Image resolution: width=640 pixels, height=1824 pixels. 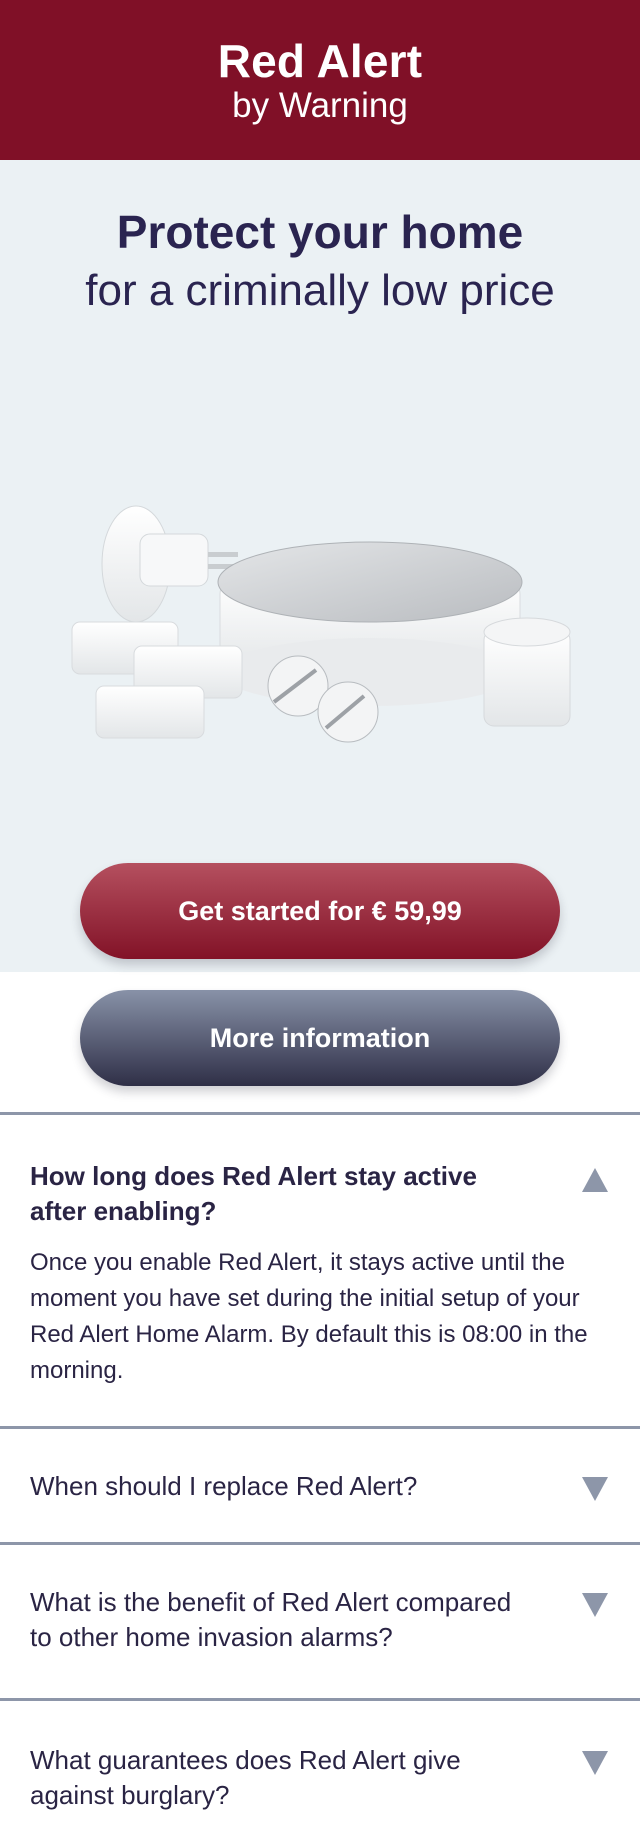 What do you see at coordinates (320, 61) in the screenshot?
I see `brand-title: Red Alert` at bounding box center [320, 61].